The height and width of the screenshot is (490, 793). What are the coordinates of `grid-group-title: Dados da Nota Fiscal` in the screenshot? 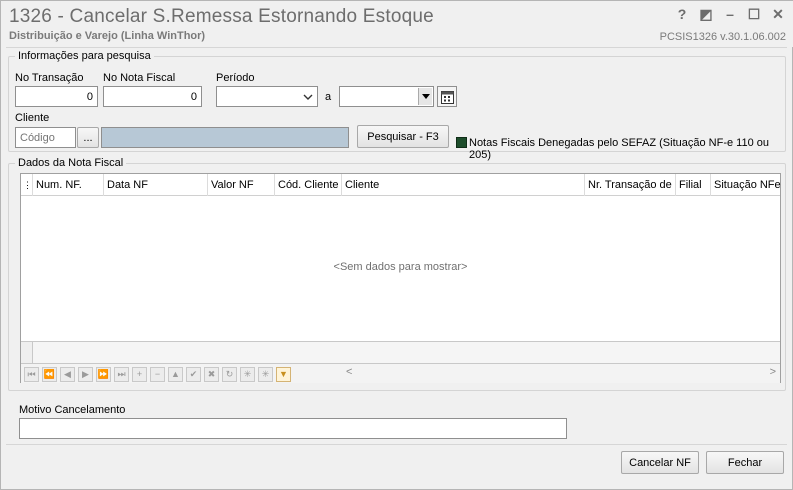 It's located at (71, 163).